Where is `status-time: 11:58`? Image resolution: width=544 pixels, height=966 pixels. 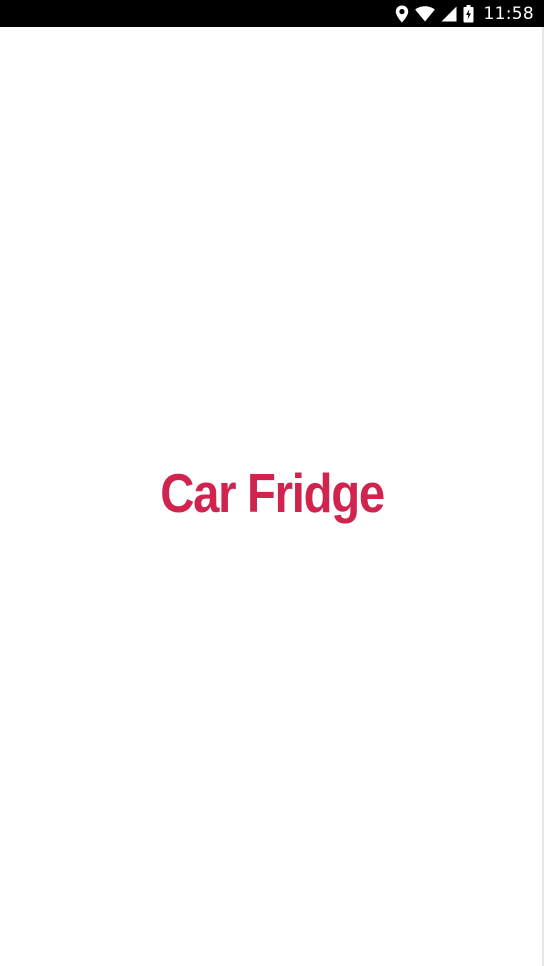 status-time: 11:58 is located at coordinates (508, 13).